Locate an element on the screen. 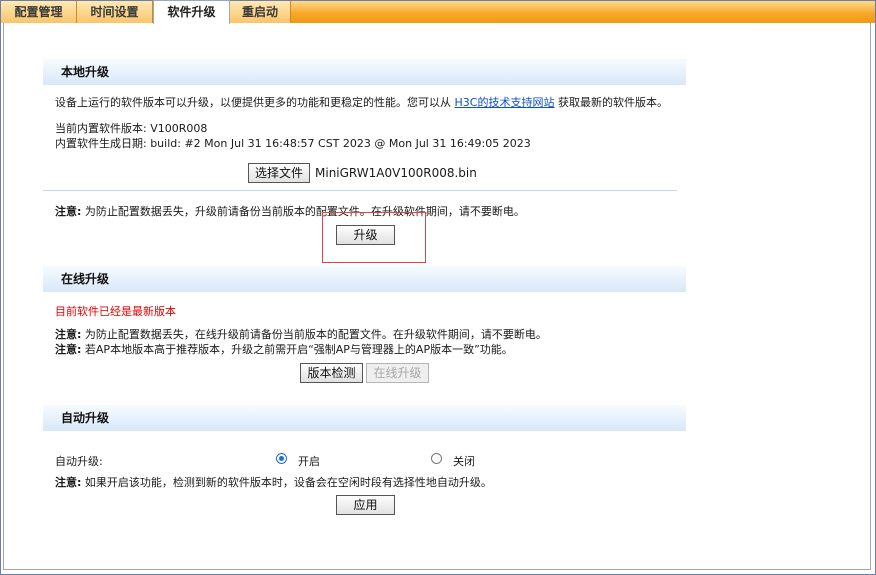  tab-reboot: 重启动 is located at coordinates (260, 12).